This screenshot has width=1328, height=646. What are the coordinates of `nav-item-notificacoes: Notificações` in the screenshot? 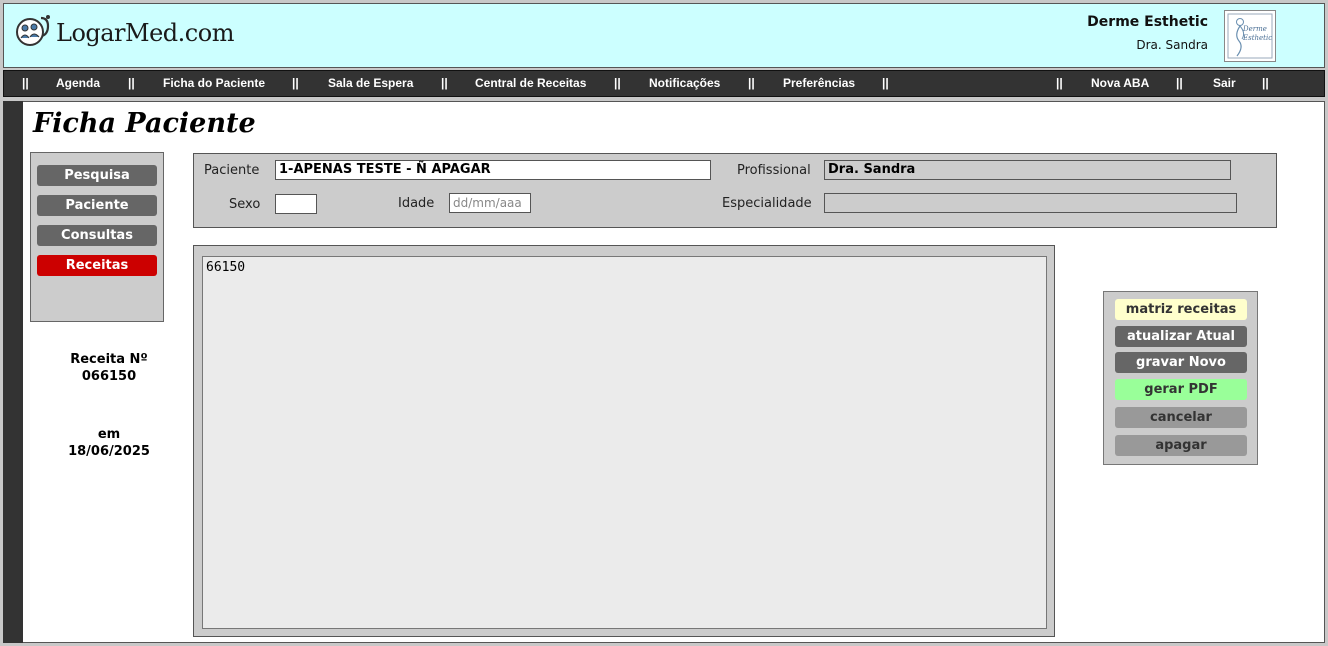 It's located at (684, 83).